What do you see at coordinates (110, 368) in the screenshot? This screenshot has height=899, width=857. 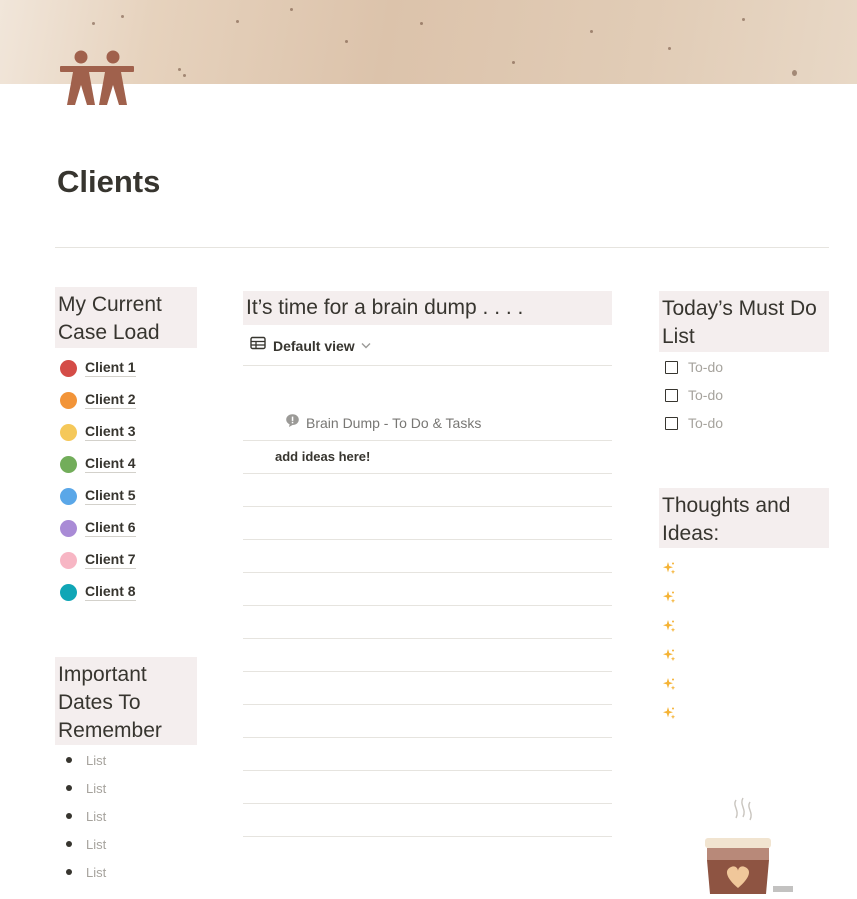 I see `client-link: Client 1` at bounding box center [110, 368].